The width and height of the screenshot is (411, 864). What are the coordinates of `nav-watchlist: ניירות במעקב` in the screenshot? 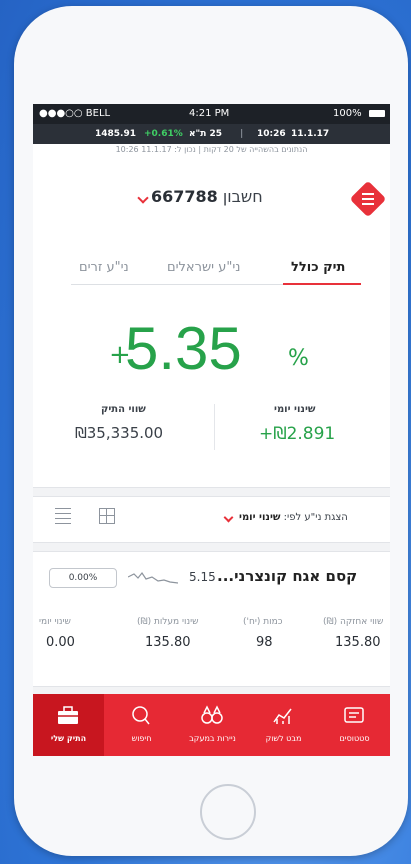 It's located at (212, 725).